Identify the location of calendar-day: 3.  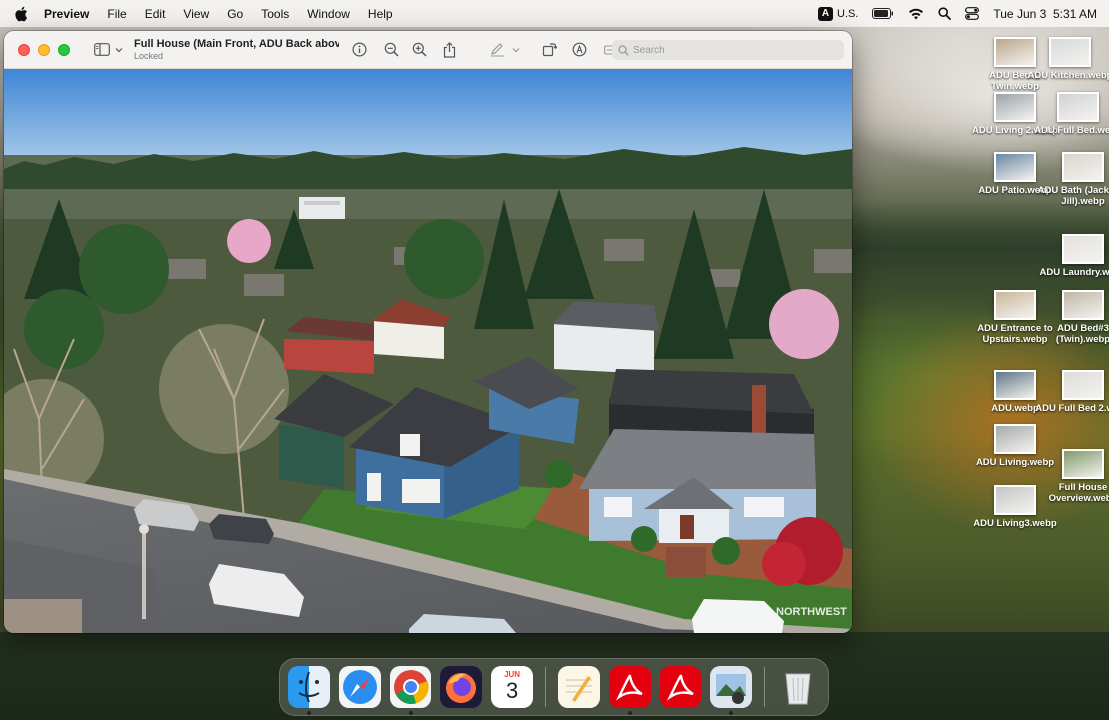
(512, 690).